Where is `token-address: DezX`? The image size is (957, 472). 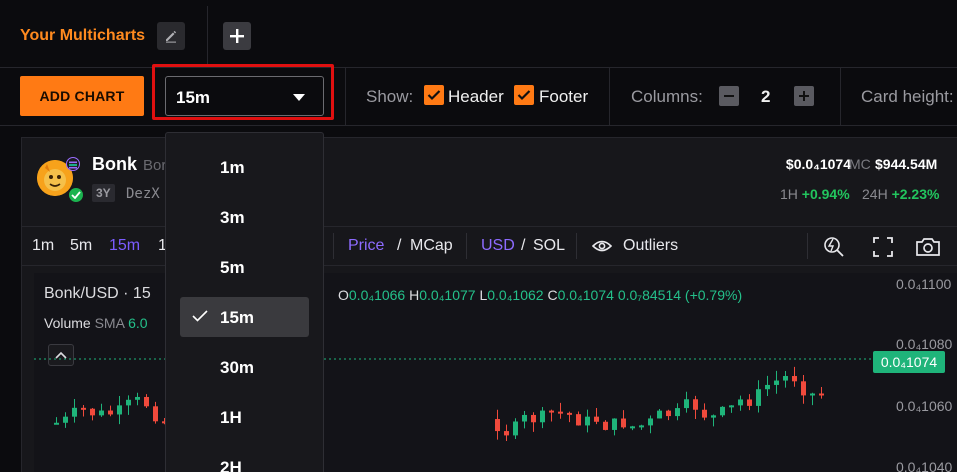 token-address: DezX is located at coordinates (143, 194).